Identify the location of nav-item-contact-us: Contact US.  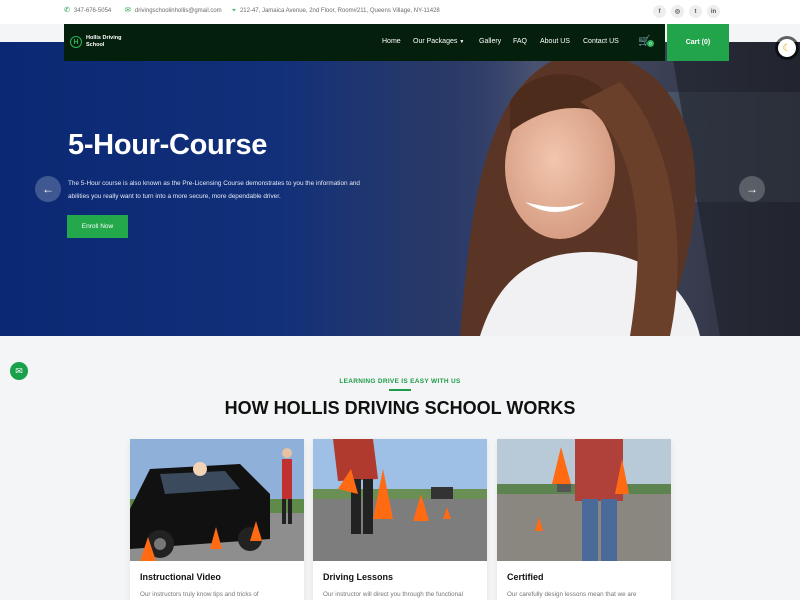
(601, 41).